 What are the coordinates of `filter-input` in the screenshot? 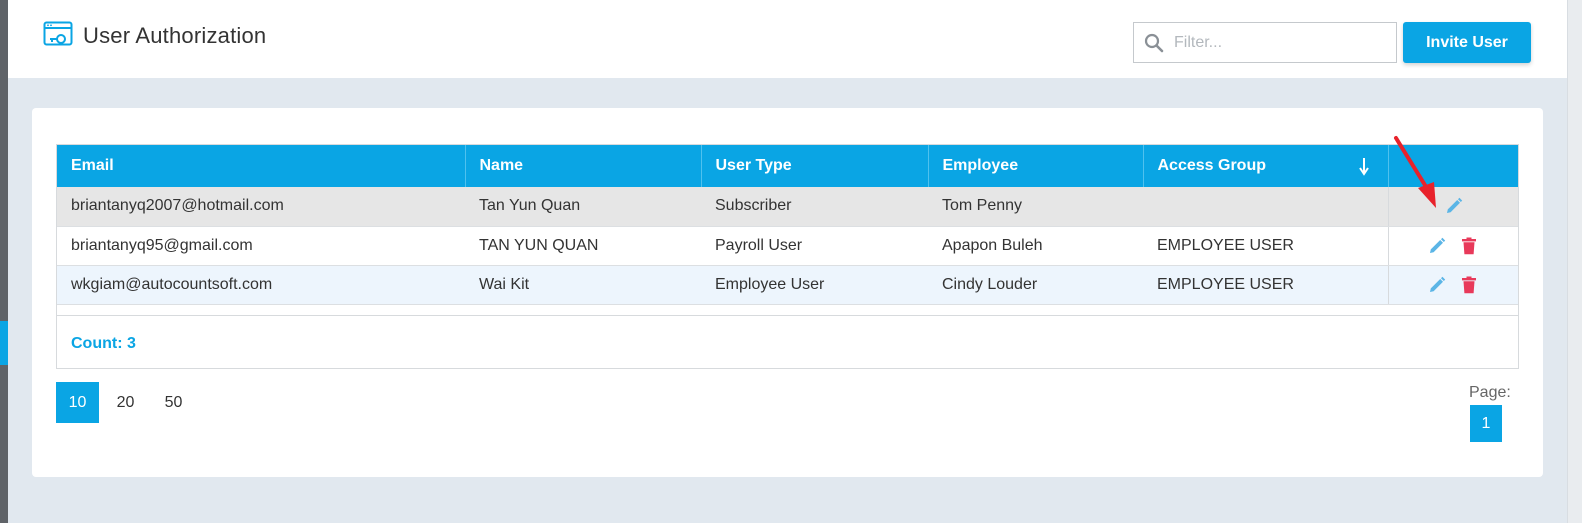 It's located at (1281, 42).